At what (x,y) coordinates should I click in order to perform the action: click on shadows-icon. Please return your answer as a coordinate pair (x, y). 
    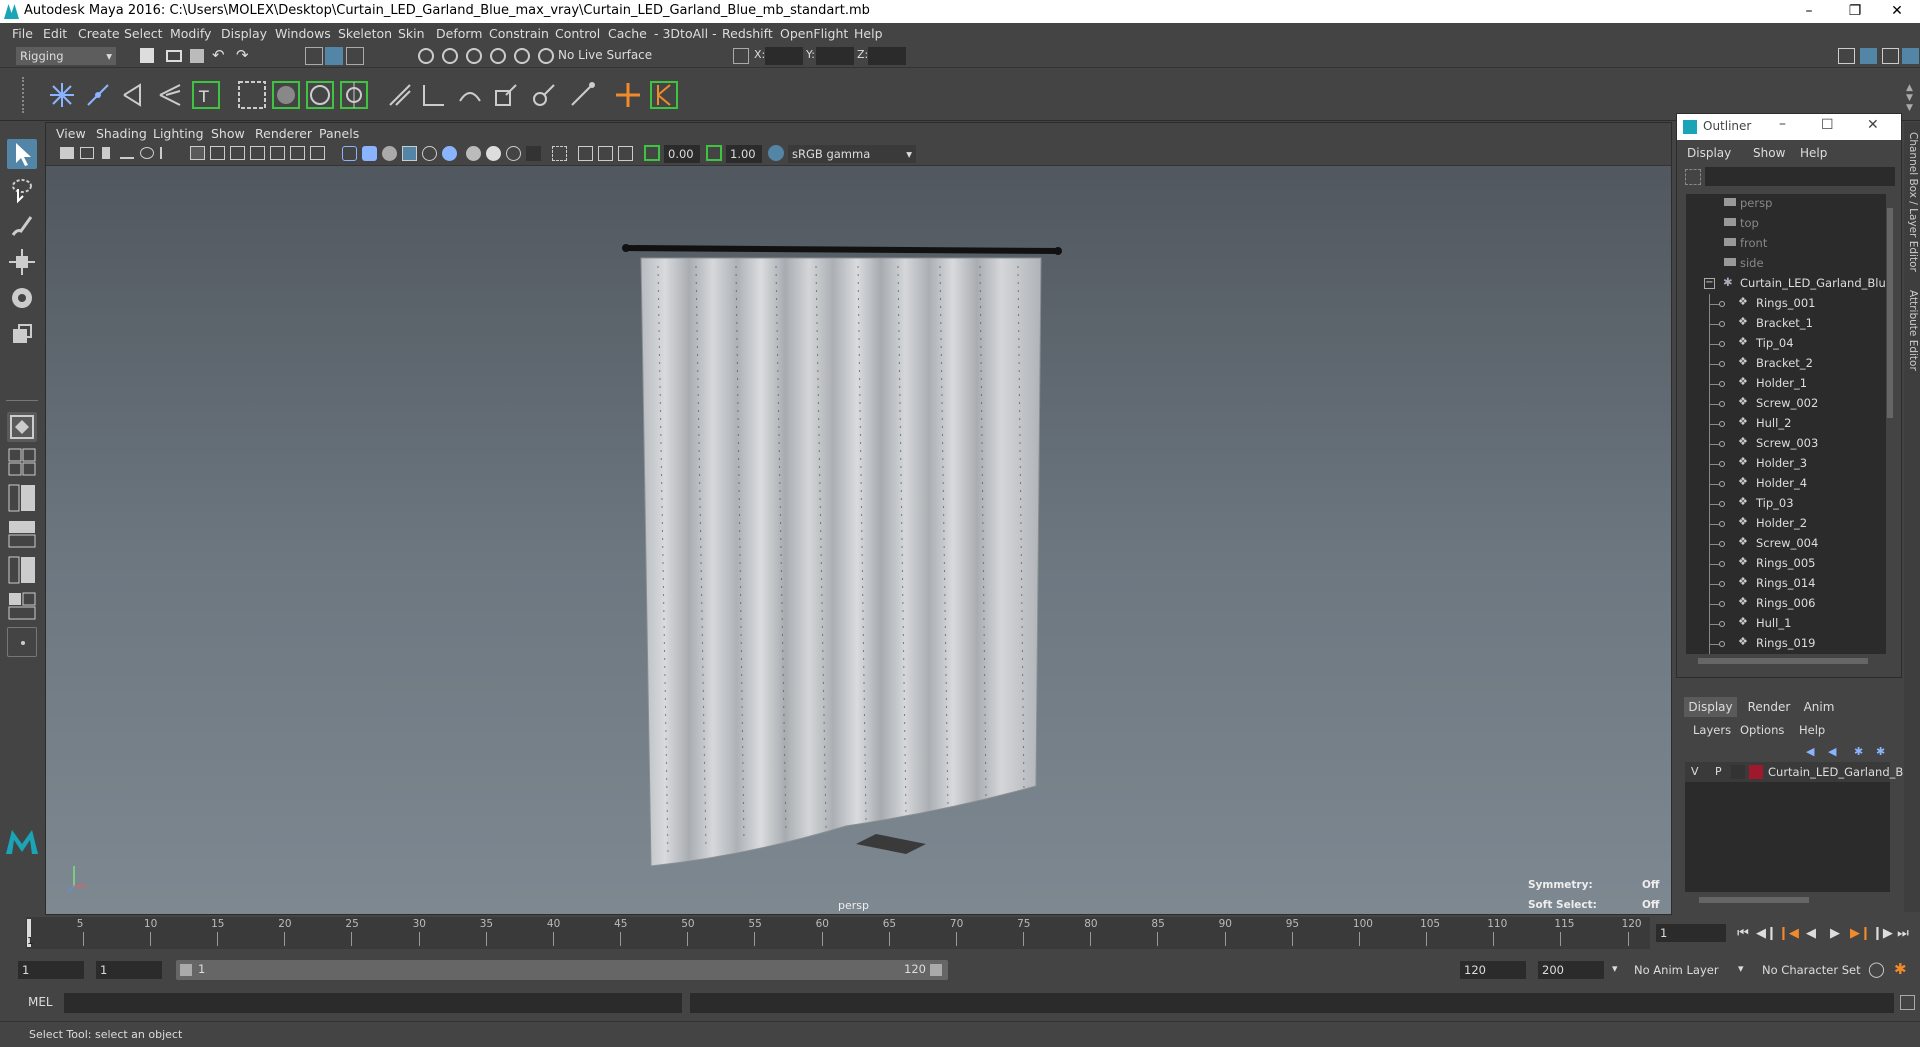
    Looking at the image, I should click on (473, 153).